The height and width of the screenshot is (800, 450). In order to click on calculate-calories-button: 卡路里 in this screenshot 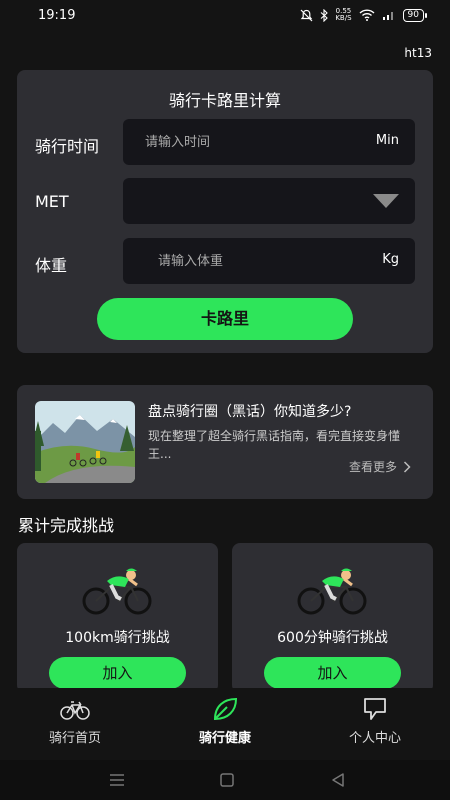, I will do `click(225, 319)`.